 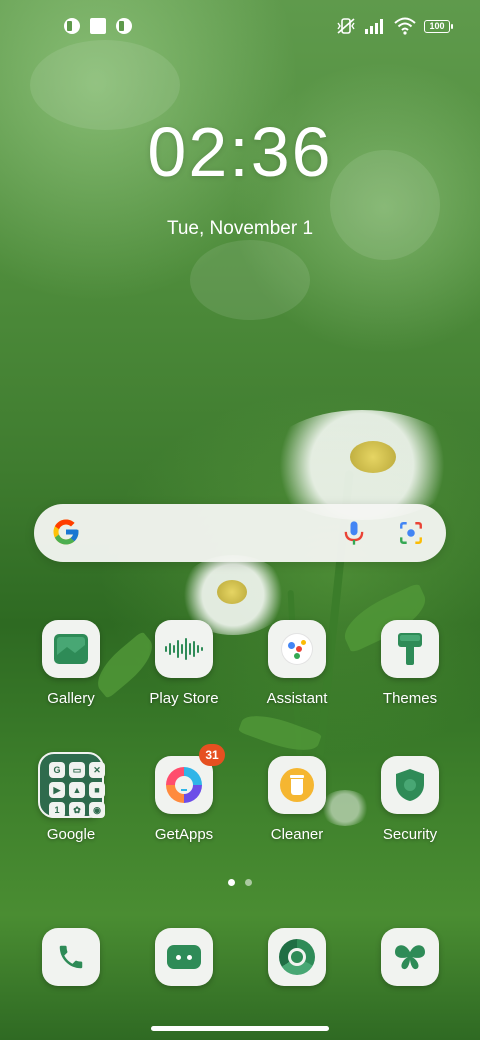 I want to click on dock-butterfly-app, so click(x=410, y=957).